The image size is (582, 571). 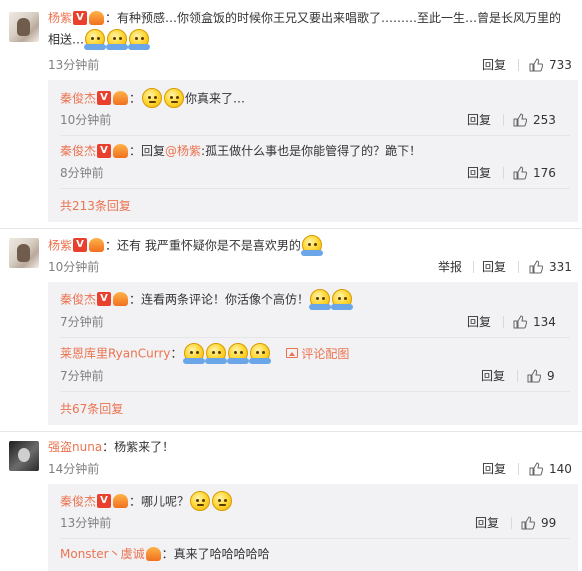 I want to click on like-count: 733, so click(x=560, y=65).